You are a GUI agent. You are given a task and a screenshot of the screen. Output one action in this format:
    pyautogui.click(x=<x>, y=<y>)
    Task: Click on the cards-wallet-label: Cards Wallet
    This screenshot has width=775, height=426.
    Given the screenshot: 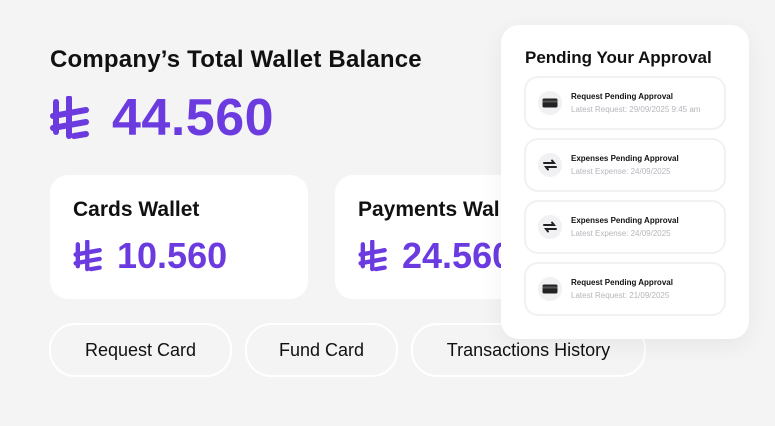 What is the action you would take?
    pyautogui.click(x=136, y=209)
    